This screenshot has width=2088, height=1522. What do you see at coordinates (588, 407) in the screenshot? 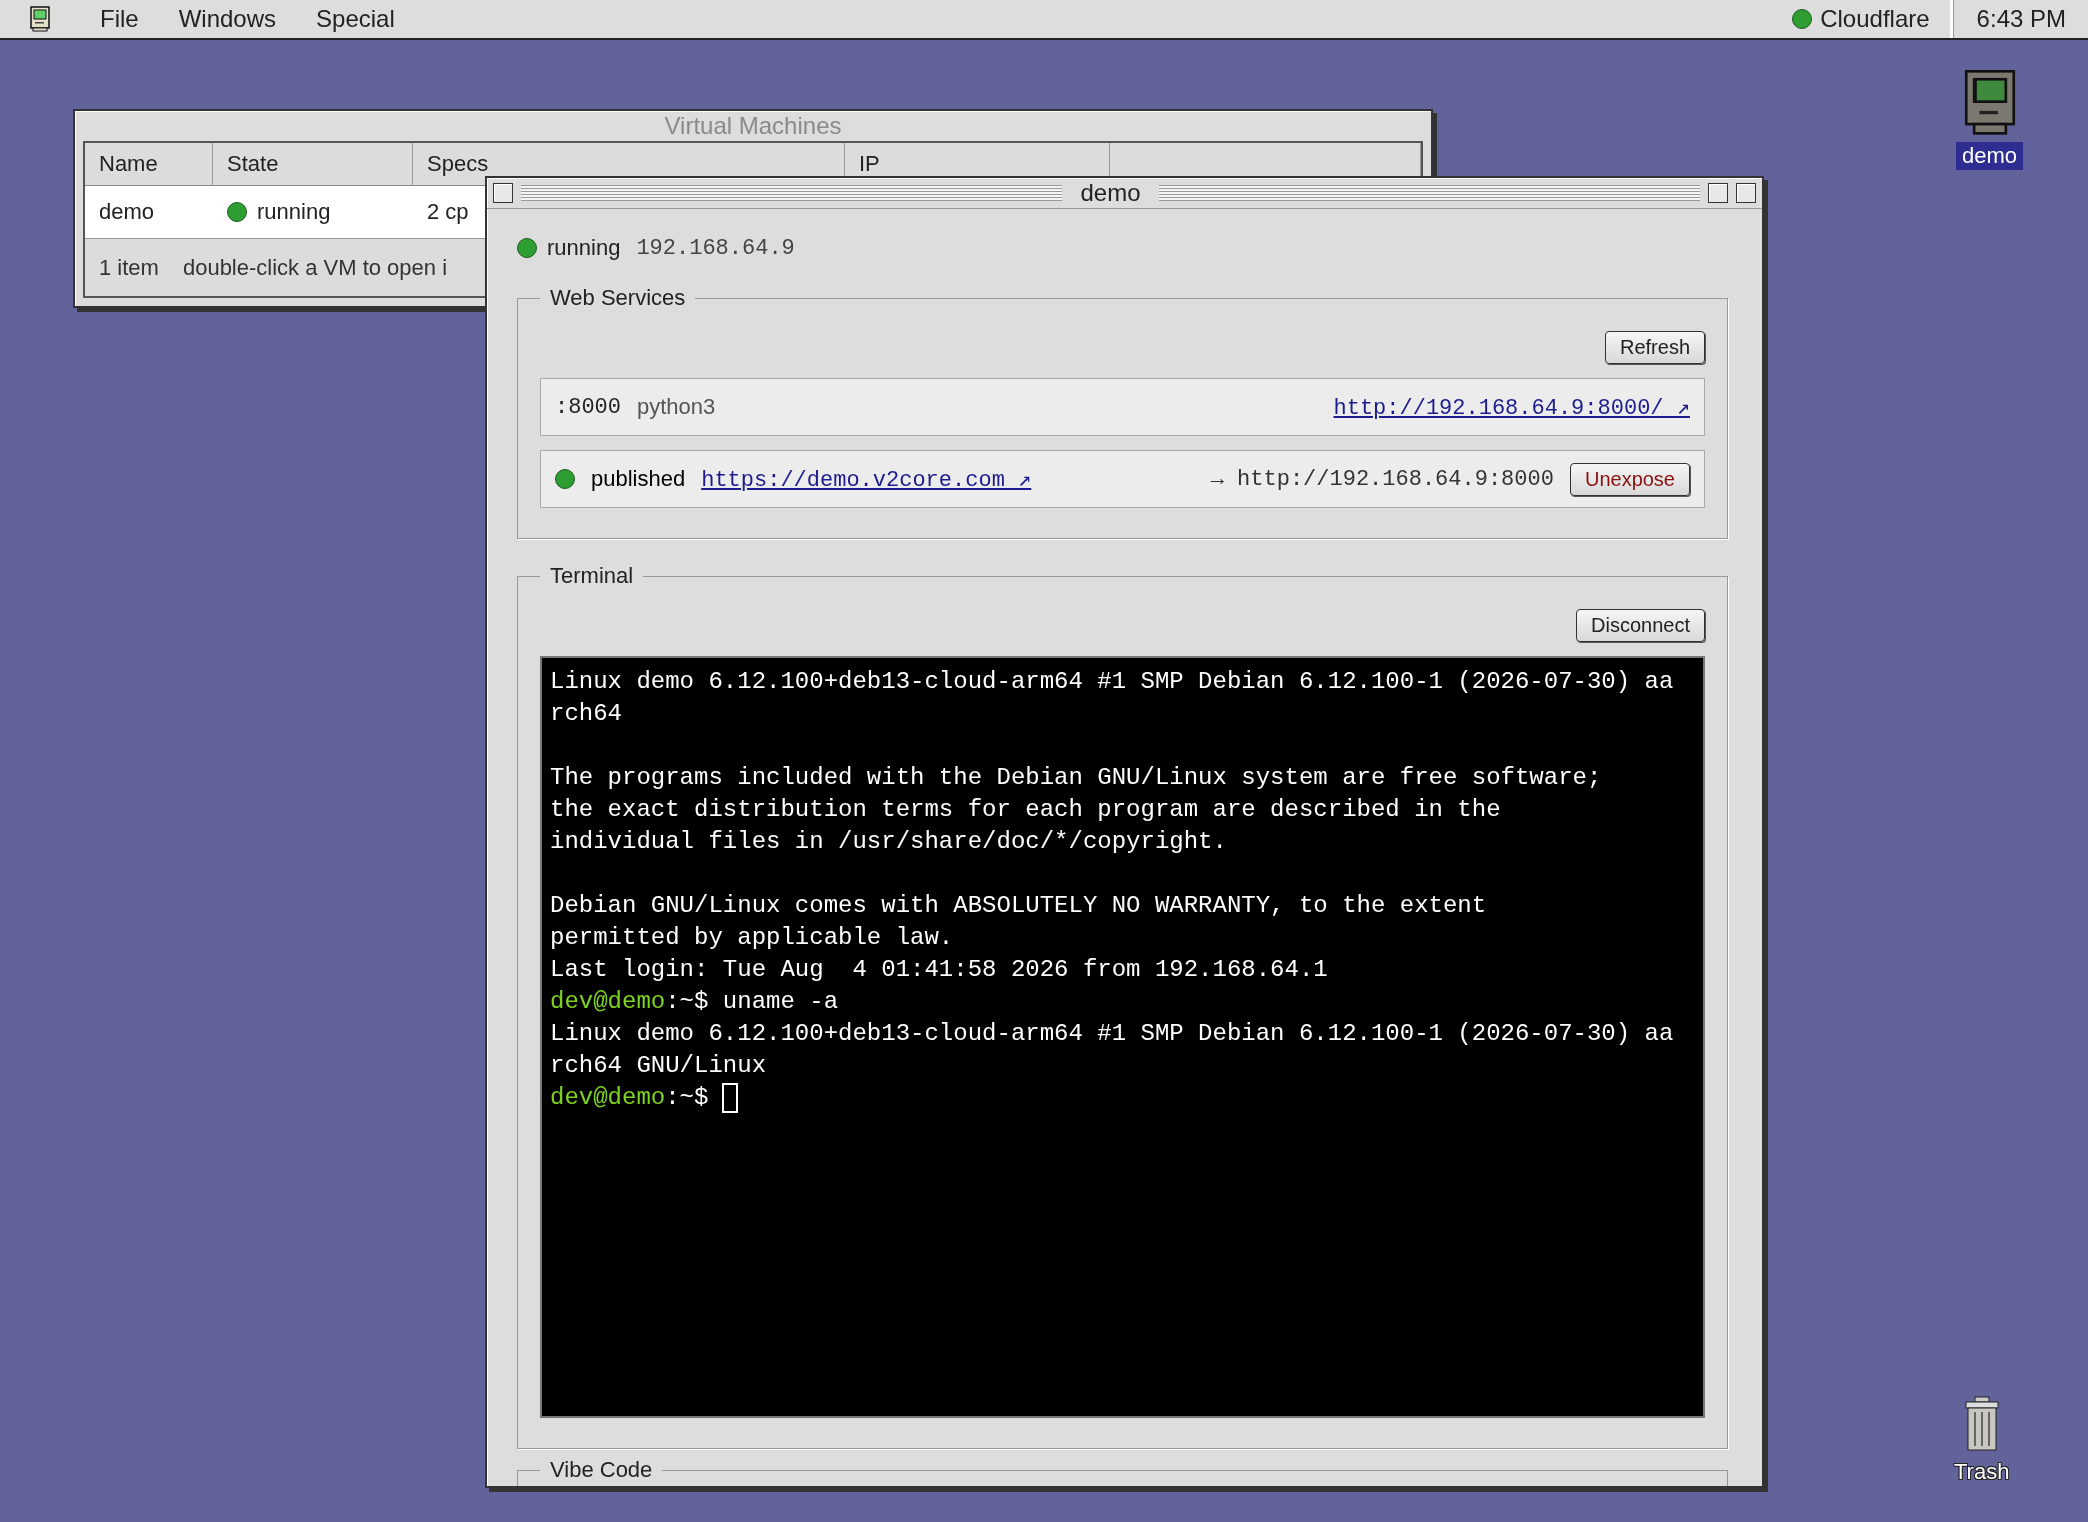
I see `port-number: :8000` at bounding box center [588, 407].